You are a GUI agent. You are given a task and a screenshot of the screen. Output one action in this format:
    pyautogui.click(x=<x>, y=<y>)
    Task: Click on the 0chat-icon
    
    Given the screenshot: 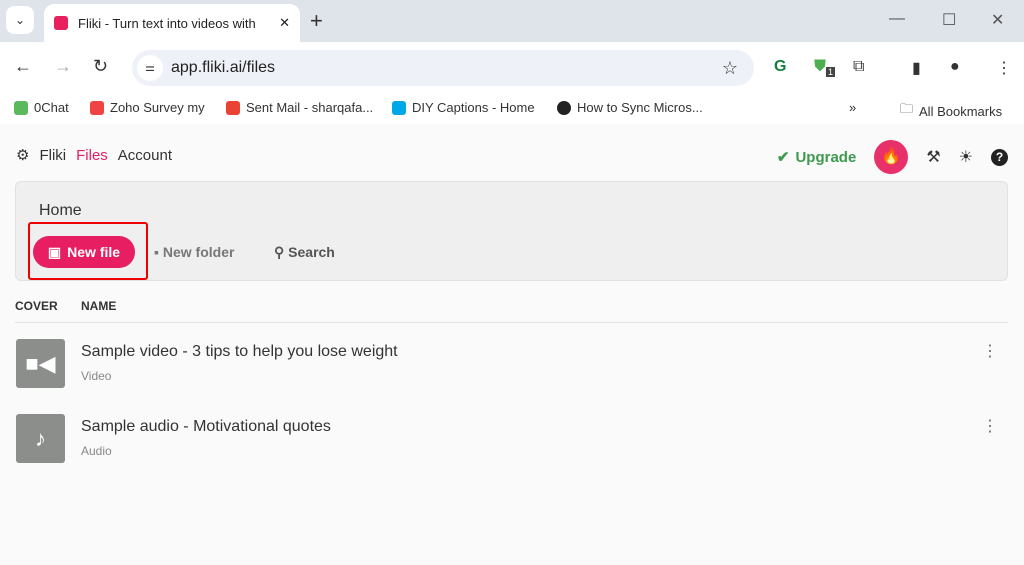 What is the action you would take?
    pyautogui.click(x=21, y=107)
    